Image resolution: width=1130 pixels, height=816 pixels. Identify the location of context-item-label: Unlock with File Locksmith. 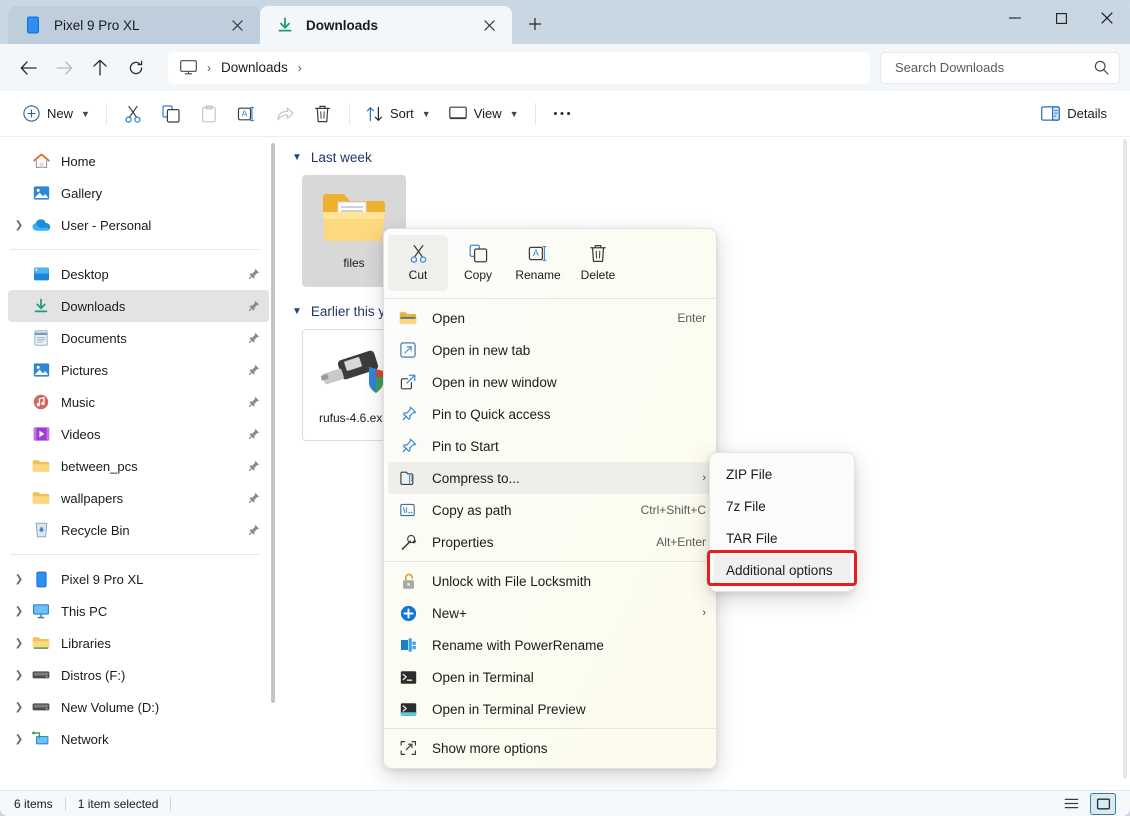
(512, 581).